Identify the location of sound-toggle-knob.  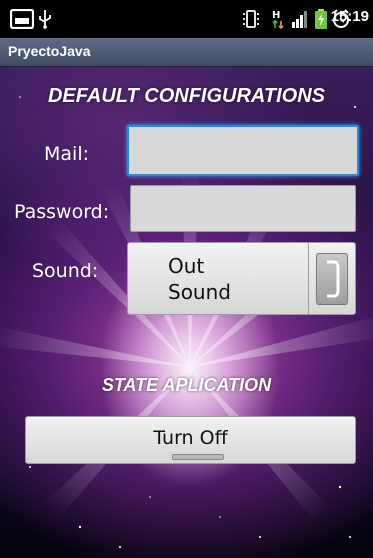
(332, 279).